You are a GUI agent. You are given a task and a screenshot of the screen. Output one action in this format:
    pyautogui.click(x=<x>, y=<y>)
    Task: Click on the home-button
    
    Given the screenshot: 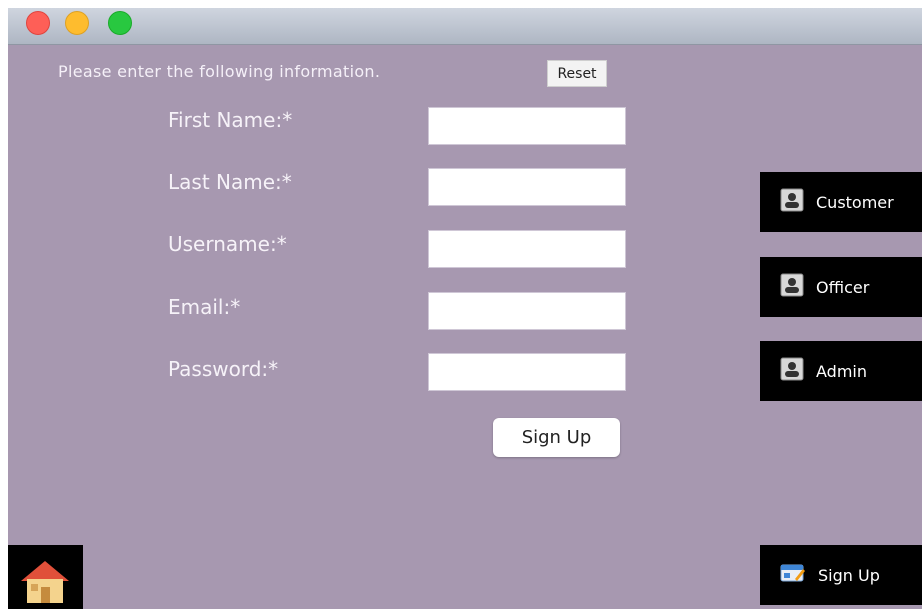 What is the action you would take?
    pyautogui.click(x=45, y=577)
    